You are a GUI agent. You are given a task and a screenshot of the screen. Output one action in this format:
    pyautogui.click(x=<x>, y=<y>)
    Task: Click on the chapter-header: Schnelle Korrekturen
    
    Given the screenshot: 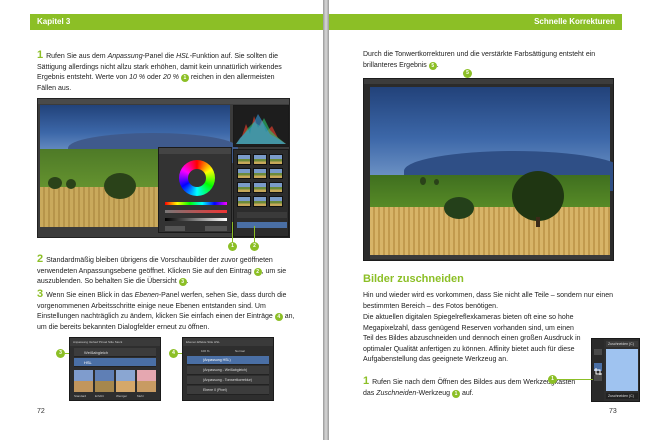 What is the action you would take?
    pyautogui.click(x=475, y=22)
    